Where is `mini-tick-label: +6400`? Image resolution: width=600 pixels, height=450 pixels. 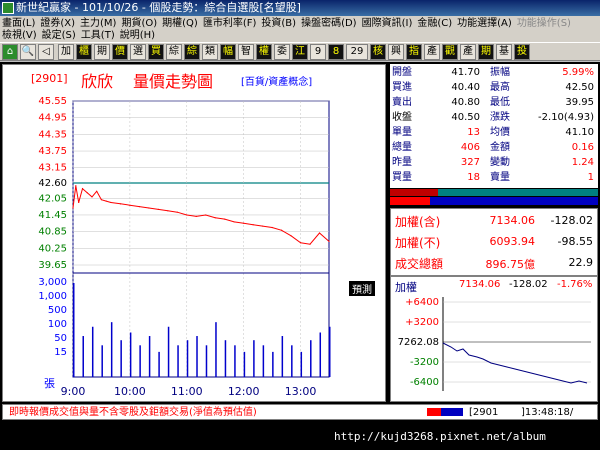
mini-tick-label: +6400 is located at coordinates (422, 302).